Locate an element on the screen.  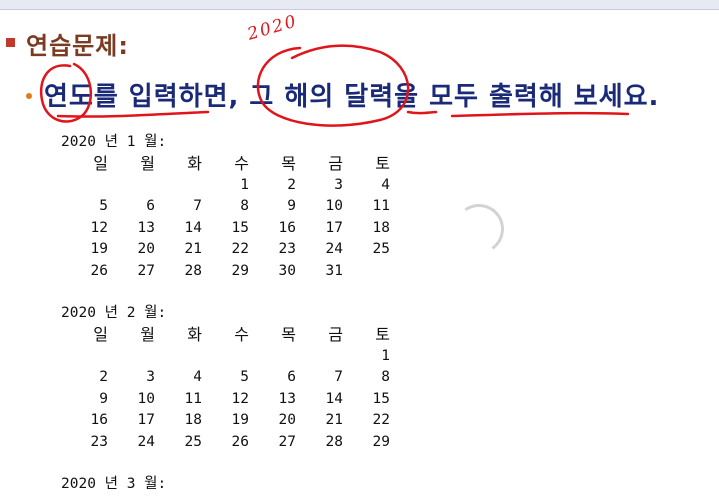
week-row: 26 27 28 29 30 31 is located at coordinates (225, 272).